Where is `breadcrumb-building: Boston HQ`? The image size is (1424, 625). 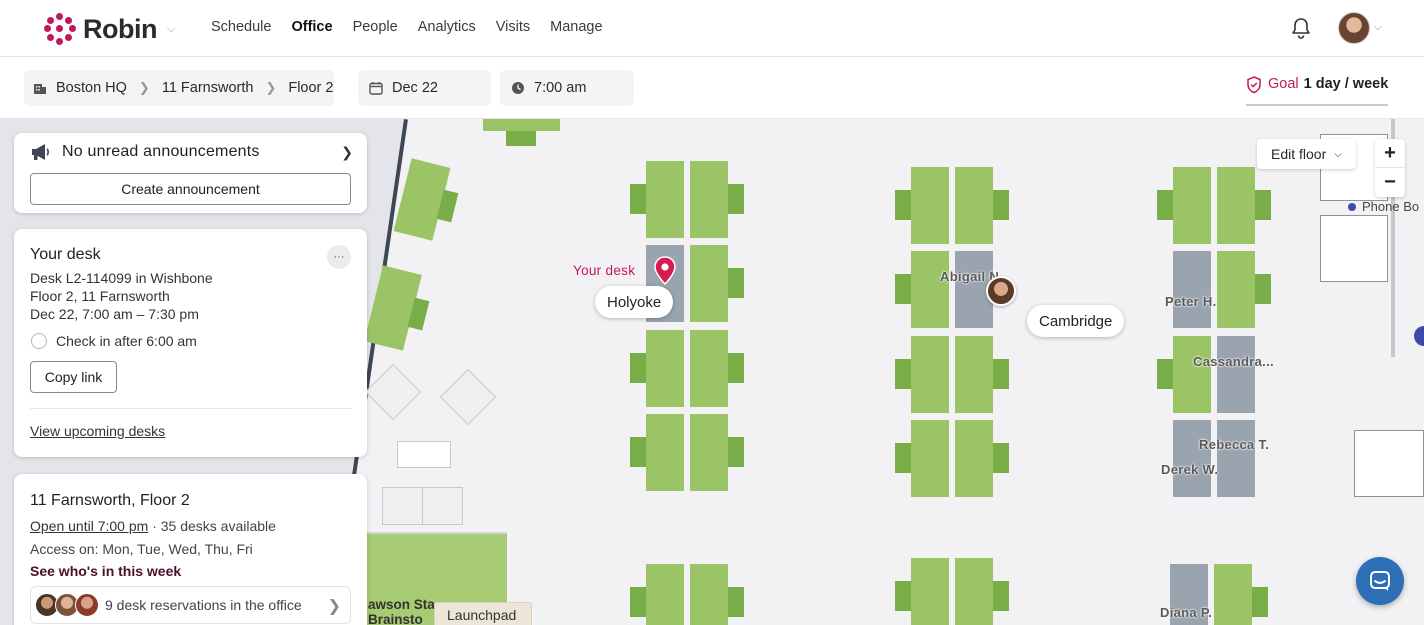
breadcrumb-building: Boston HQ is located at coordinates (91, 88).